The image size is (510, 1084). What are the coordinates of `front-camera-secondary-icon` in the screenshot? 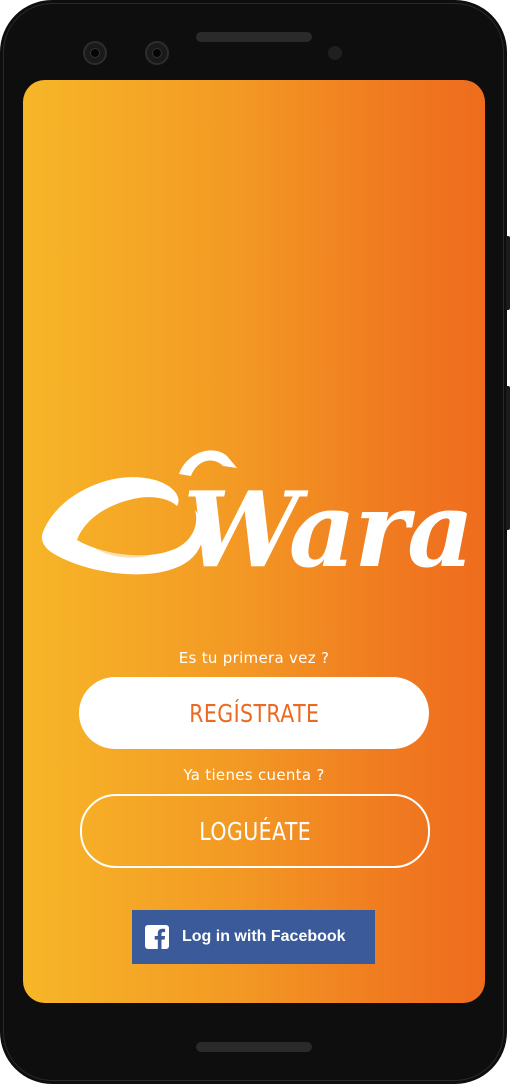 It's located at (157, 53).